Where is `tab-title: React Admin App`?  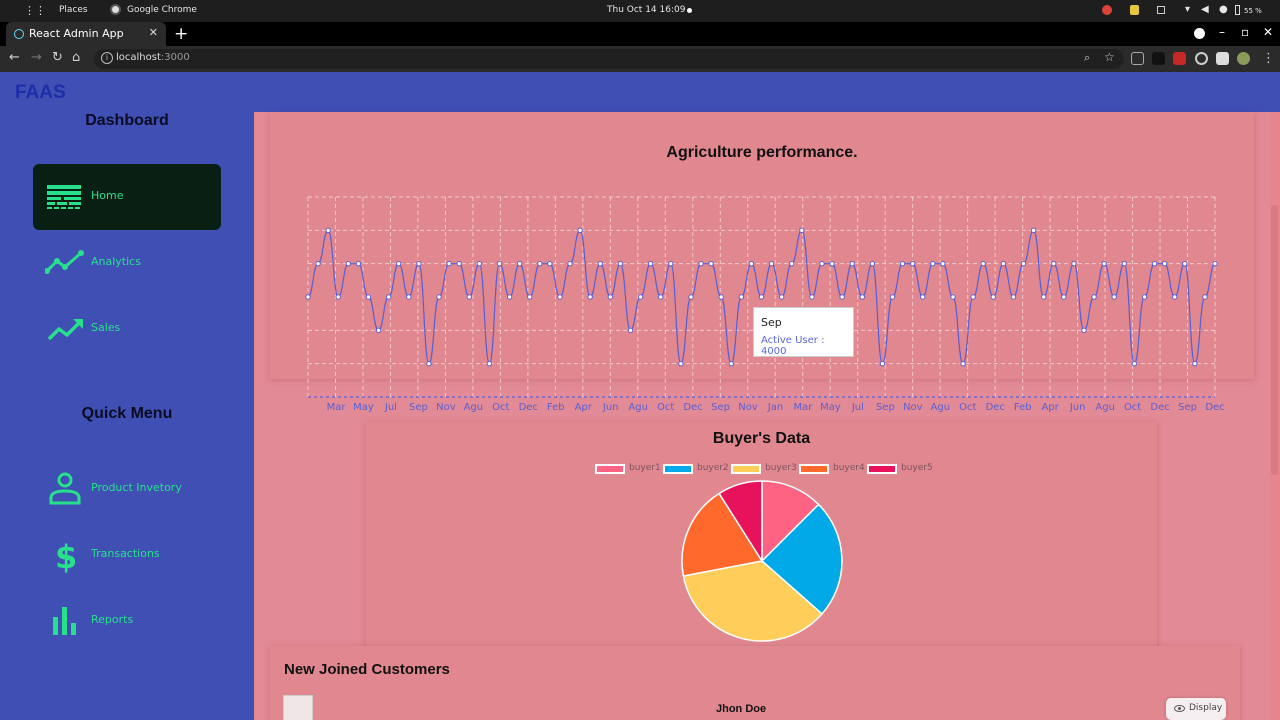 tab-title: React Admin App is located at coordinates (76, 33).